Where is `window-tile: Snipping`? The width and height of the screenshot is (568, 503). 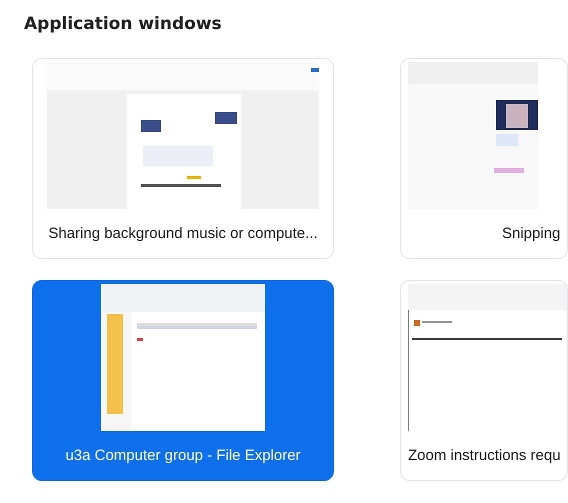 window-tile: Snipping is located at coordinates (484, 158).